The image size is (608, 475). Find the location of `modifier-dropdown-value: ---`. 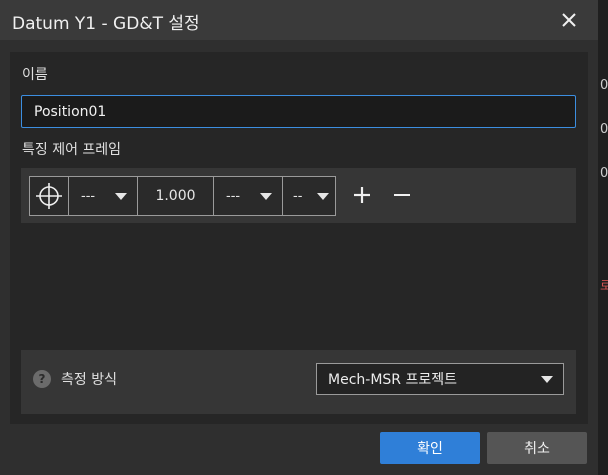

modifier-dropdown-value: --- is located at coordinates (88, 196).